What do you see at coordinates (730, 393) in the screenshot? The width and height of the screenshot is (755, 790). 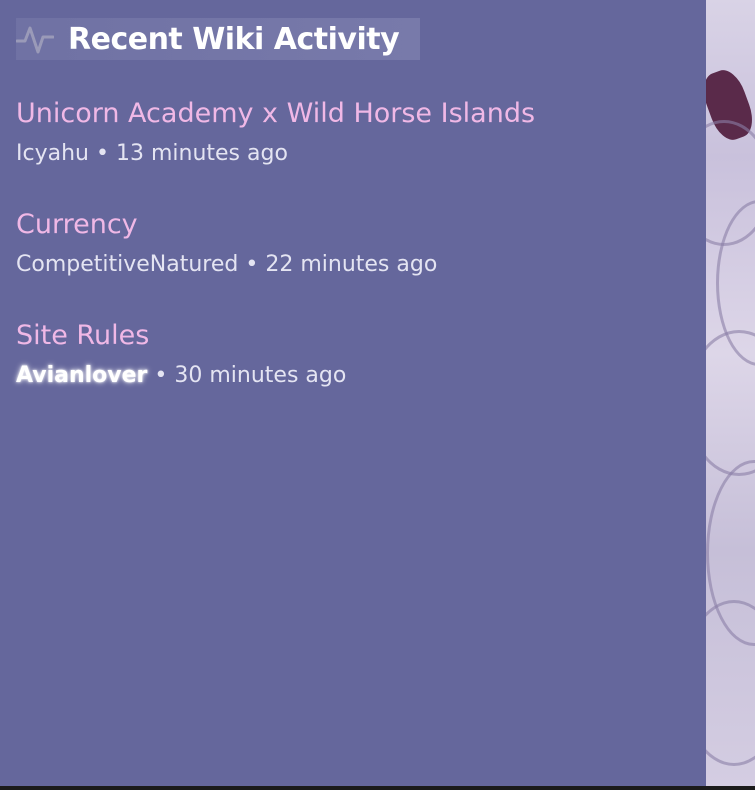 I see `background-artwork` at bounding box center [730, 393].